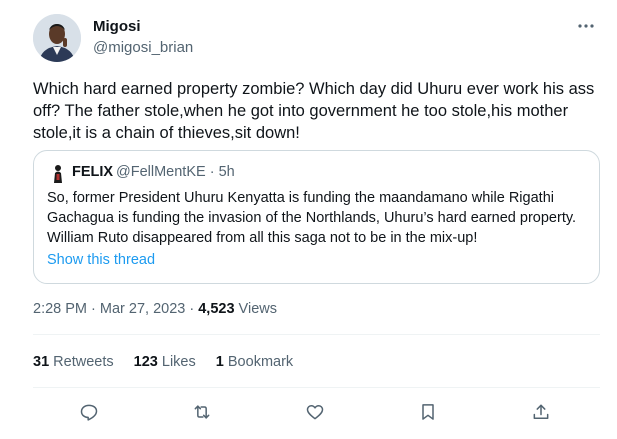 This screenshot has width=617, height=439. Describe the element at coordinates (315, 412) in the screenshot. I see `like-icon` at that location.